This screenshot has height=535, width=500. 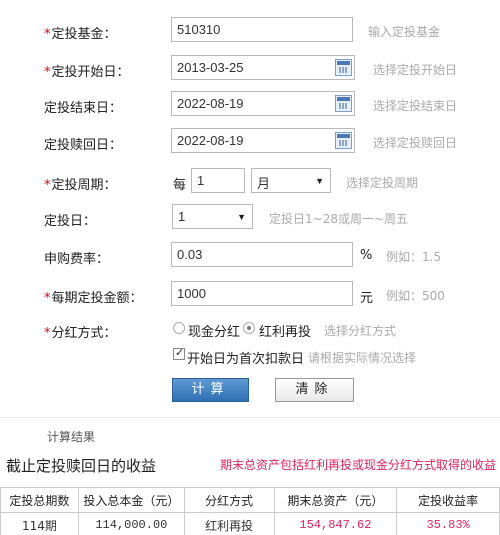 What do you see at coordinates (314, 390) in the screenshot?
I see `clear-button: 清除` at bounding box center [314, 390].